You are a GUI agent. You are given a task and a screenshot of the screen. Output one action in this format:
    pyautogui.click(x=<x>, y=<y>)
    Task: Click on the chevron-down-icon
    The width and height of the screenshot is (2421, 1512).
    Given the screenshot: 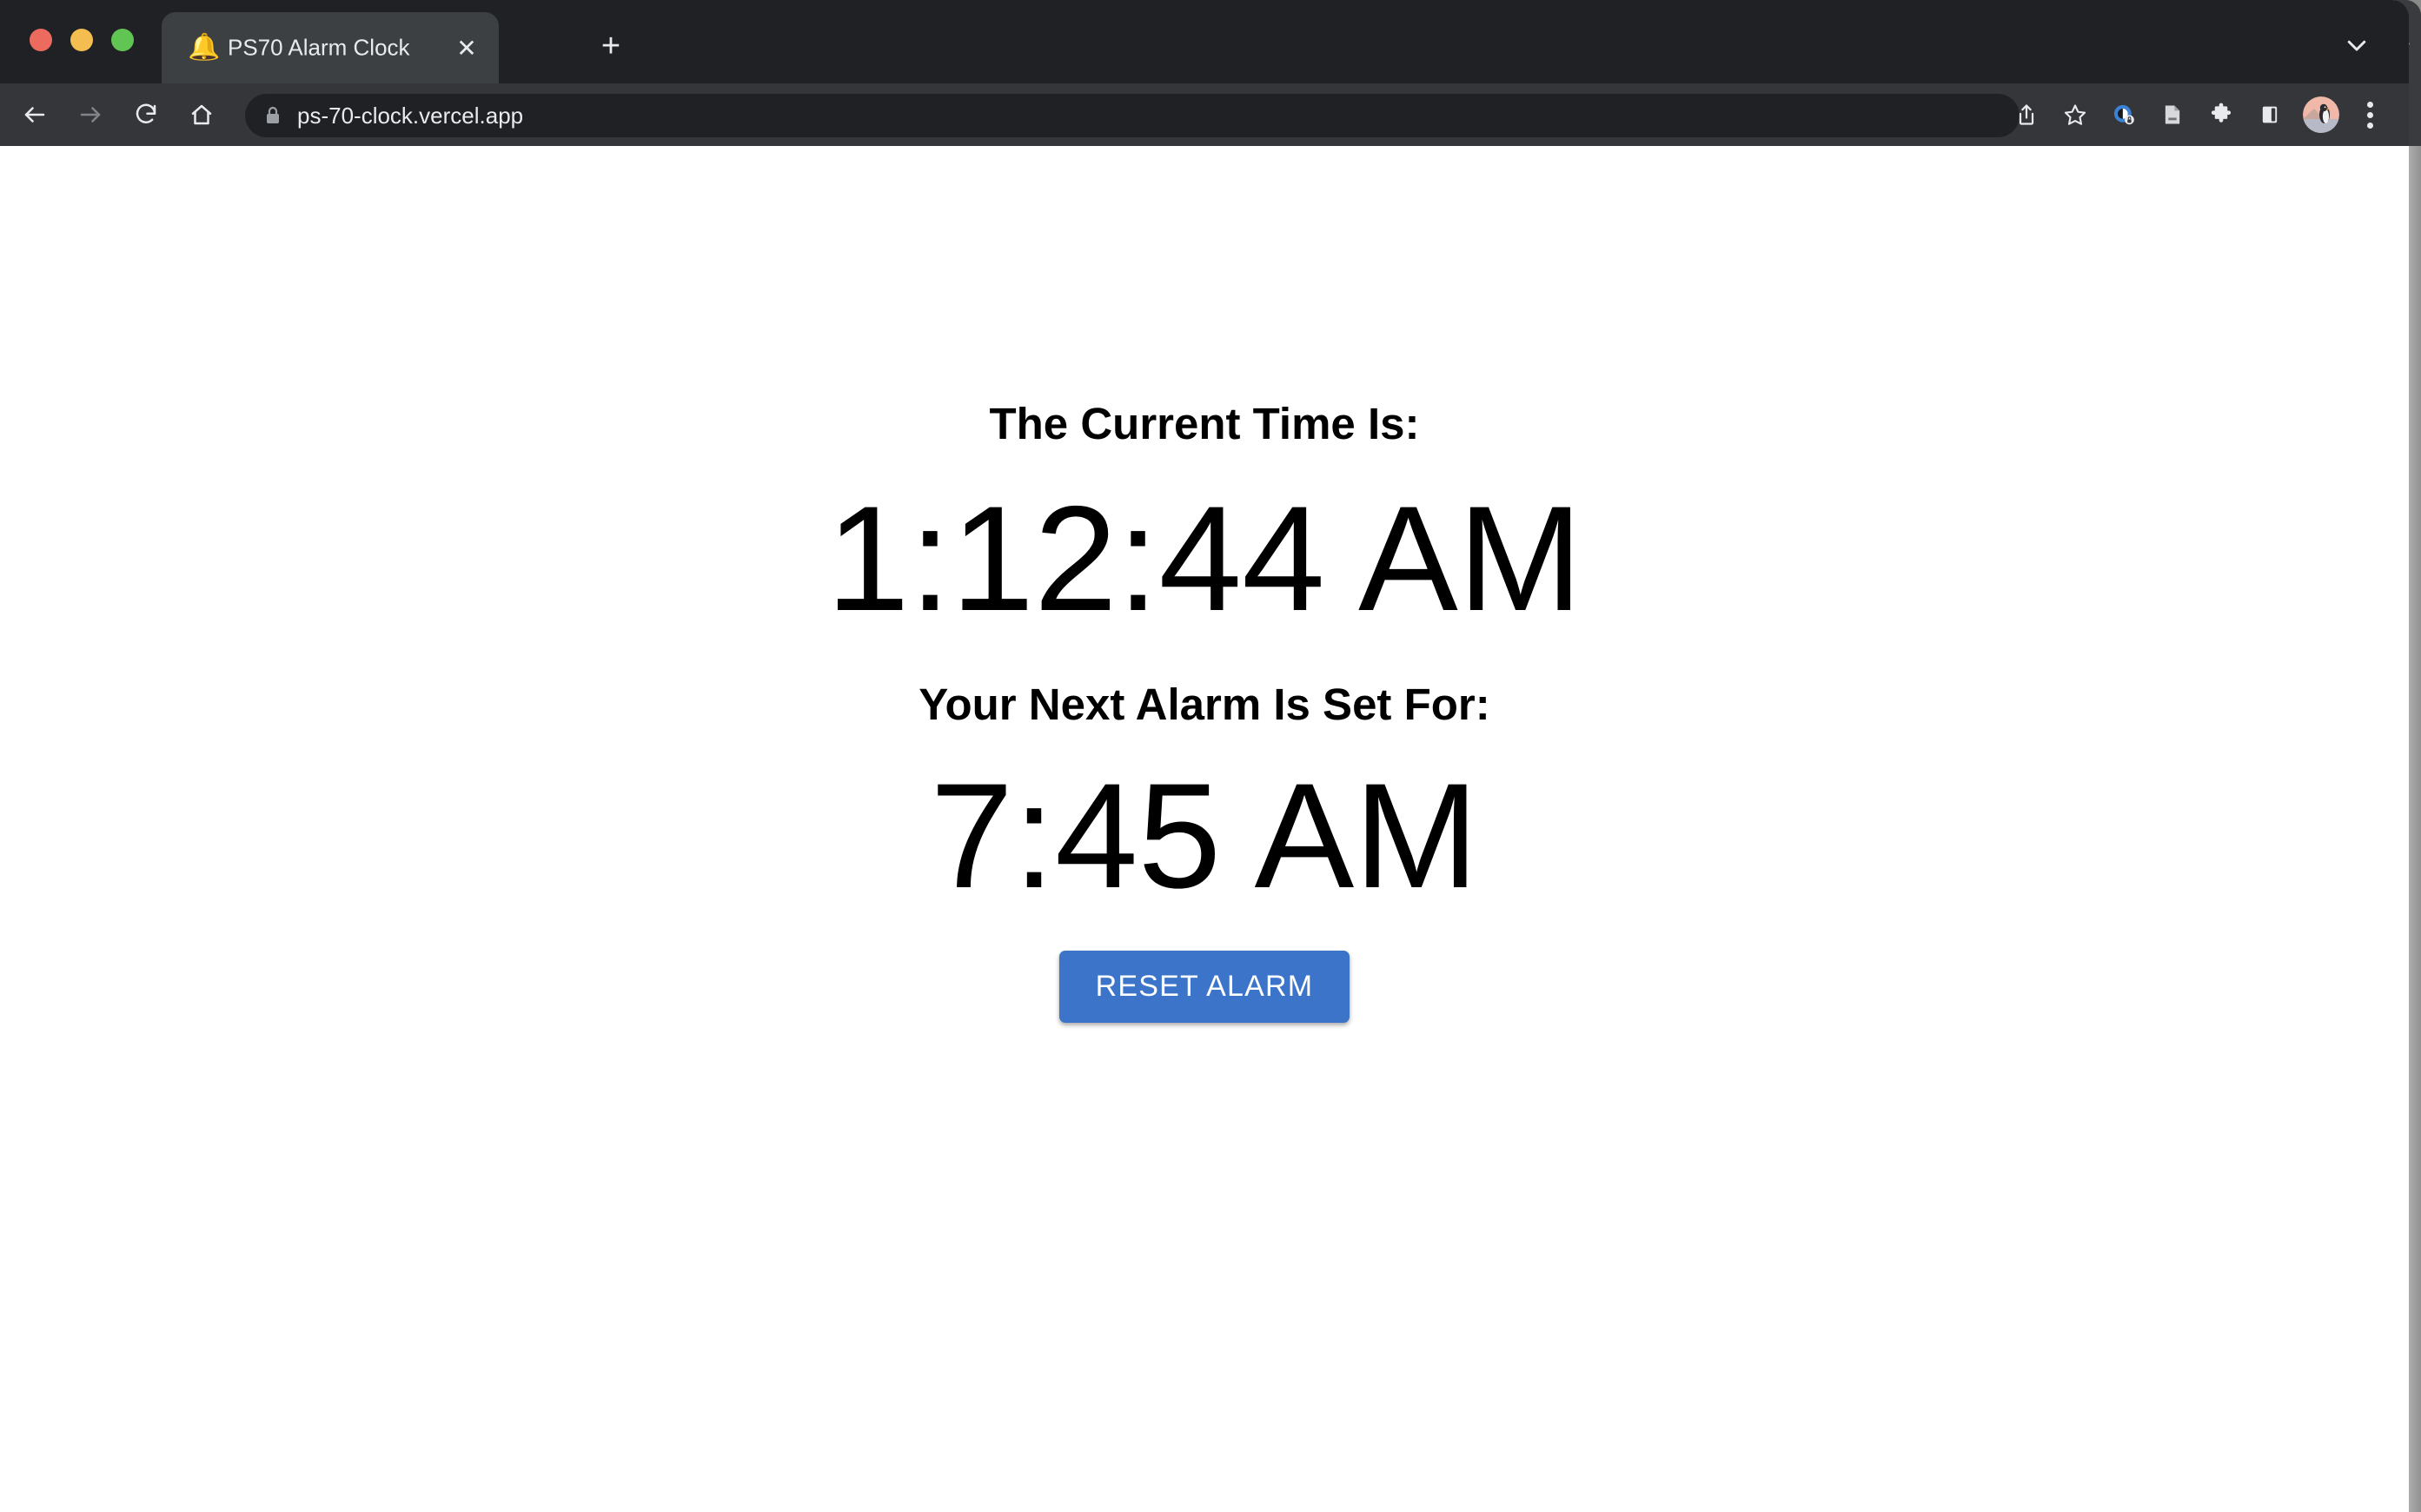 What is the action you would take?
    pyautogui.click(x=2357, y=45)
    